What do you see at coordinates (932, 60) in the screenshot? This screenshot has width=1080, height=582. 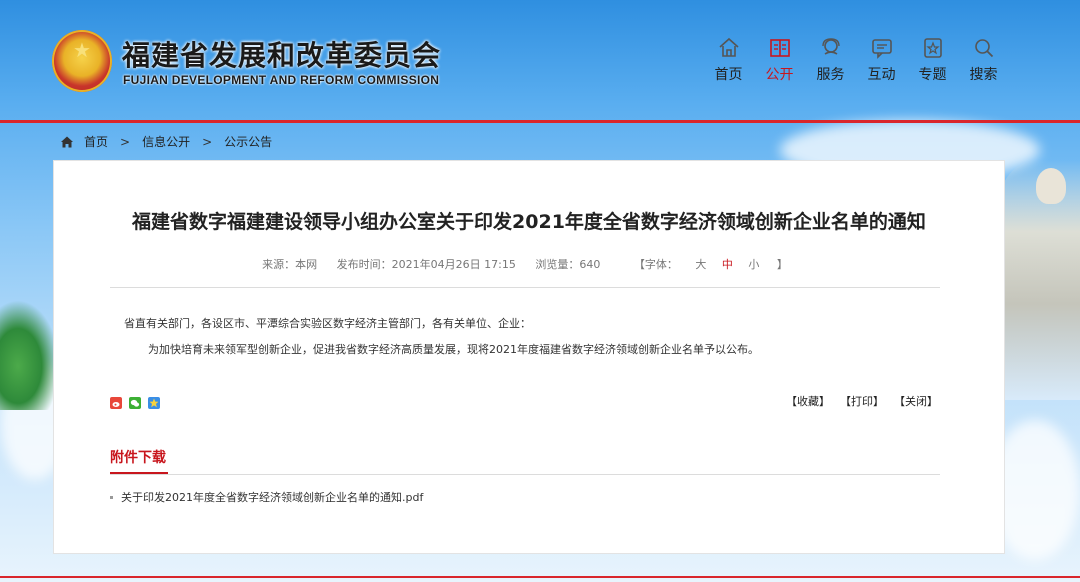 I see `nav-item-topic: 专题` at bounding box center [932, 60].